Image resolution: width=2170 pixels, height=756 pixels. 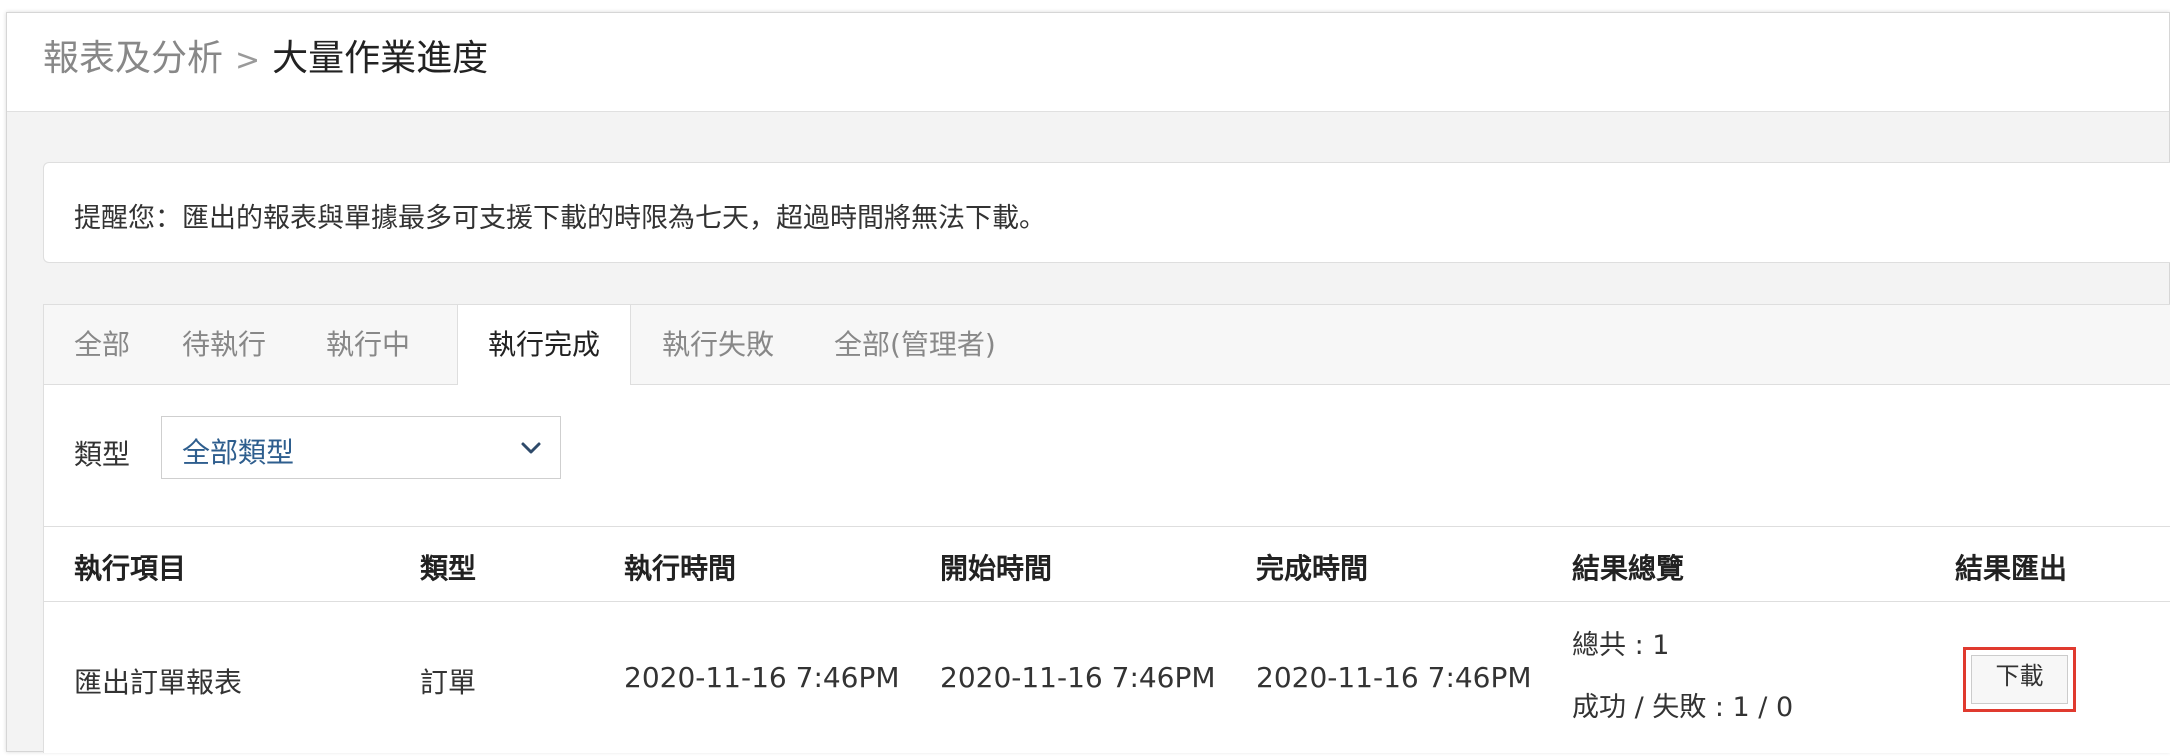 I want to click on row-type: 訂單, so click(x=448, y=682).